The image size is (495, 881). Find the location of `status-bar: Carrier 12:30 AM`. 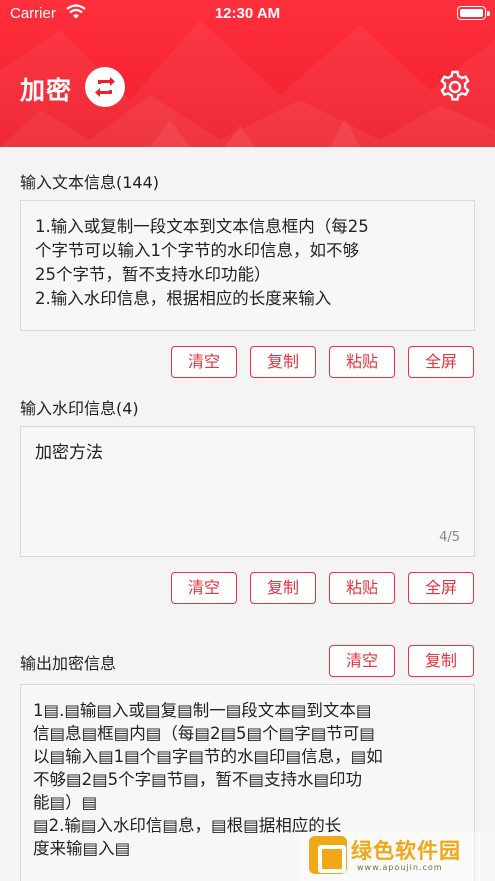

status-bar: Carrier 12:30 AM is located at coordinates (247, 14).